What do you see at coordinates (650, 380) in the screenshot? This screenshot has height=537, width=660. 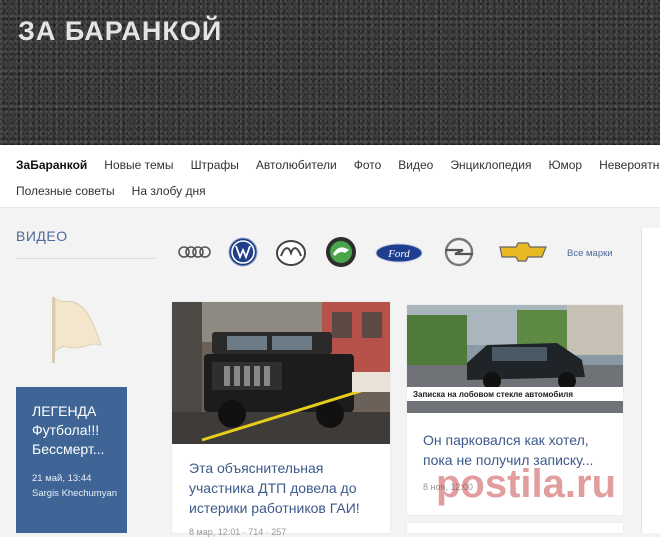 I see `right-sidebar-edge` at bounding box center [650, 380].